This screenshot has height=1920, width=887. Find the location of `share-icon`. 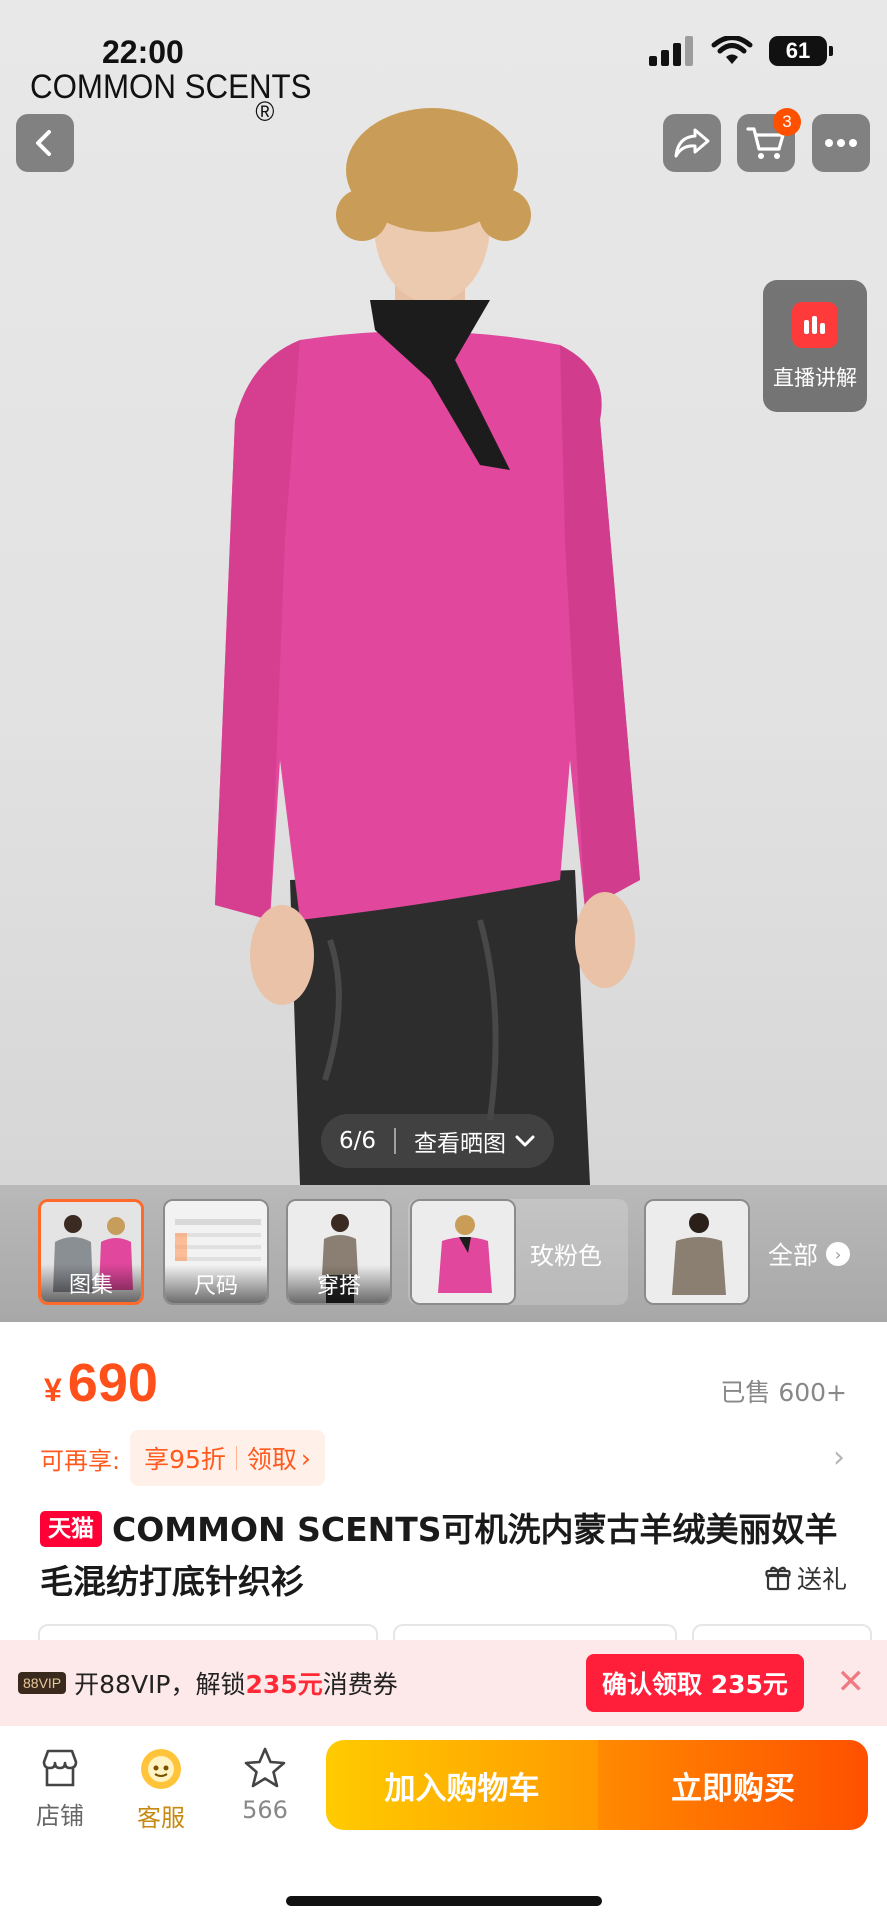

share-icon is located at coordinates (692, 143).